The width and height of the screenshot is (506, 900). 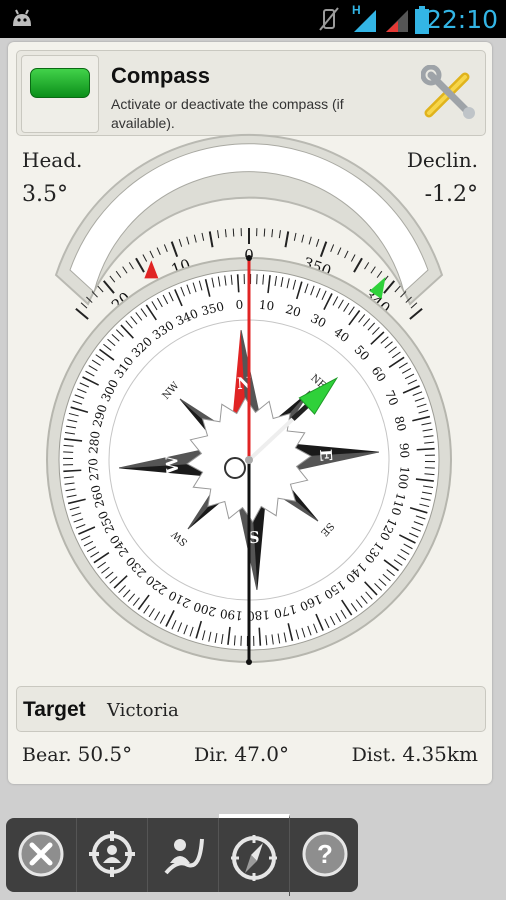 What do you see at coordinates (143, 710) in the screenshot?
I see `target-value: Victoria` at bounding box center [143, 710].